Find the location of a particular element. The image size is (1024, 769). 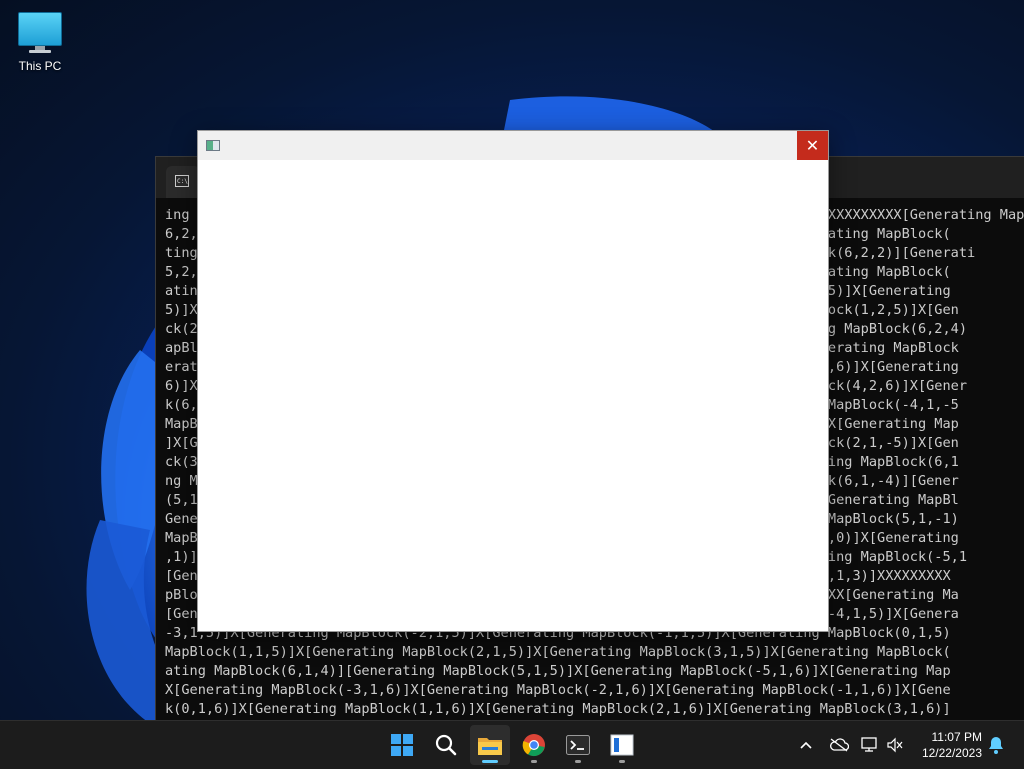

terminal-icon is located at coordinates (578, 745).